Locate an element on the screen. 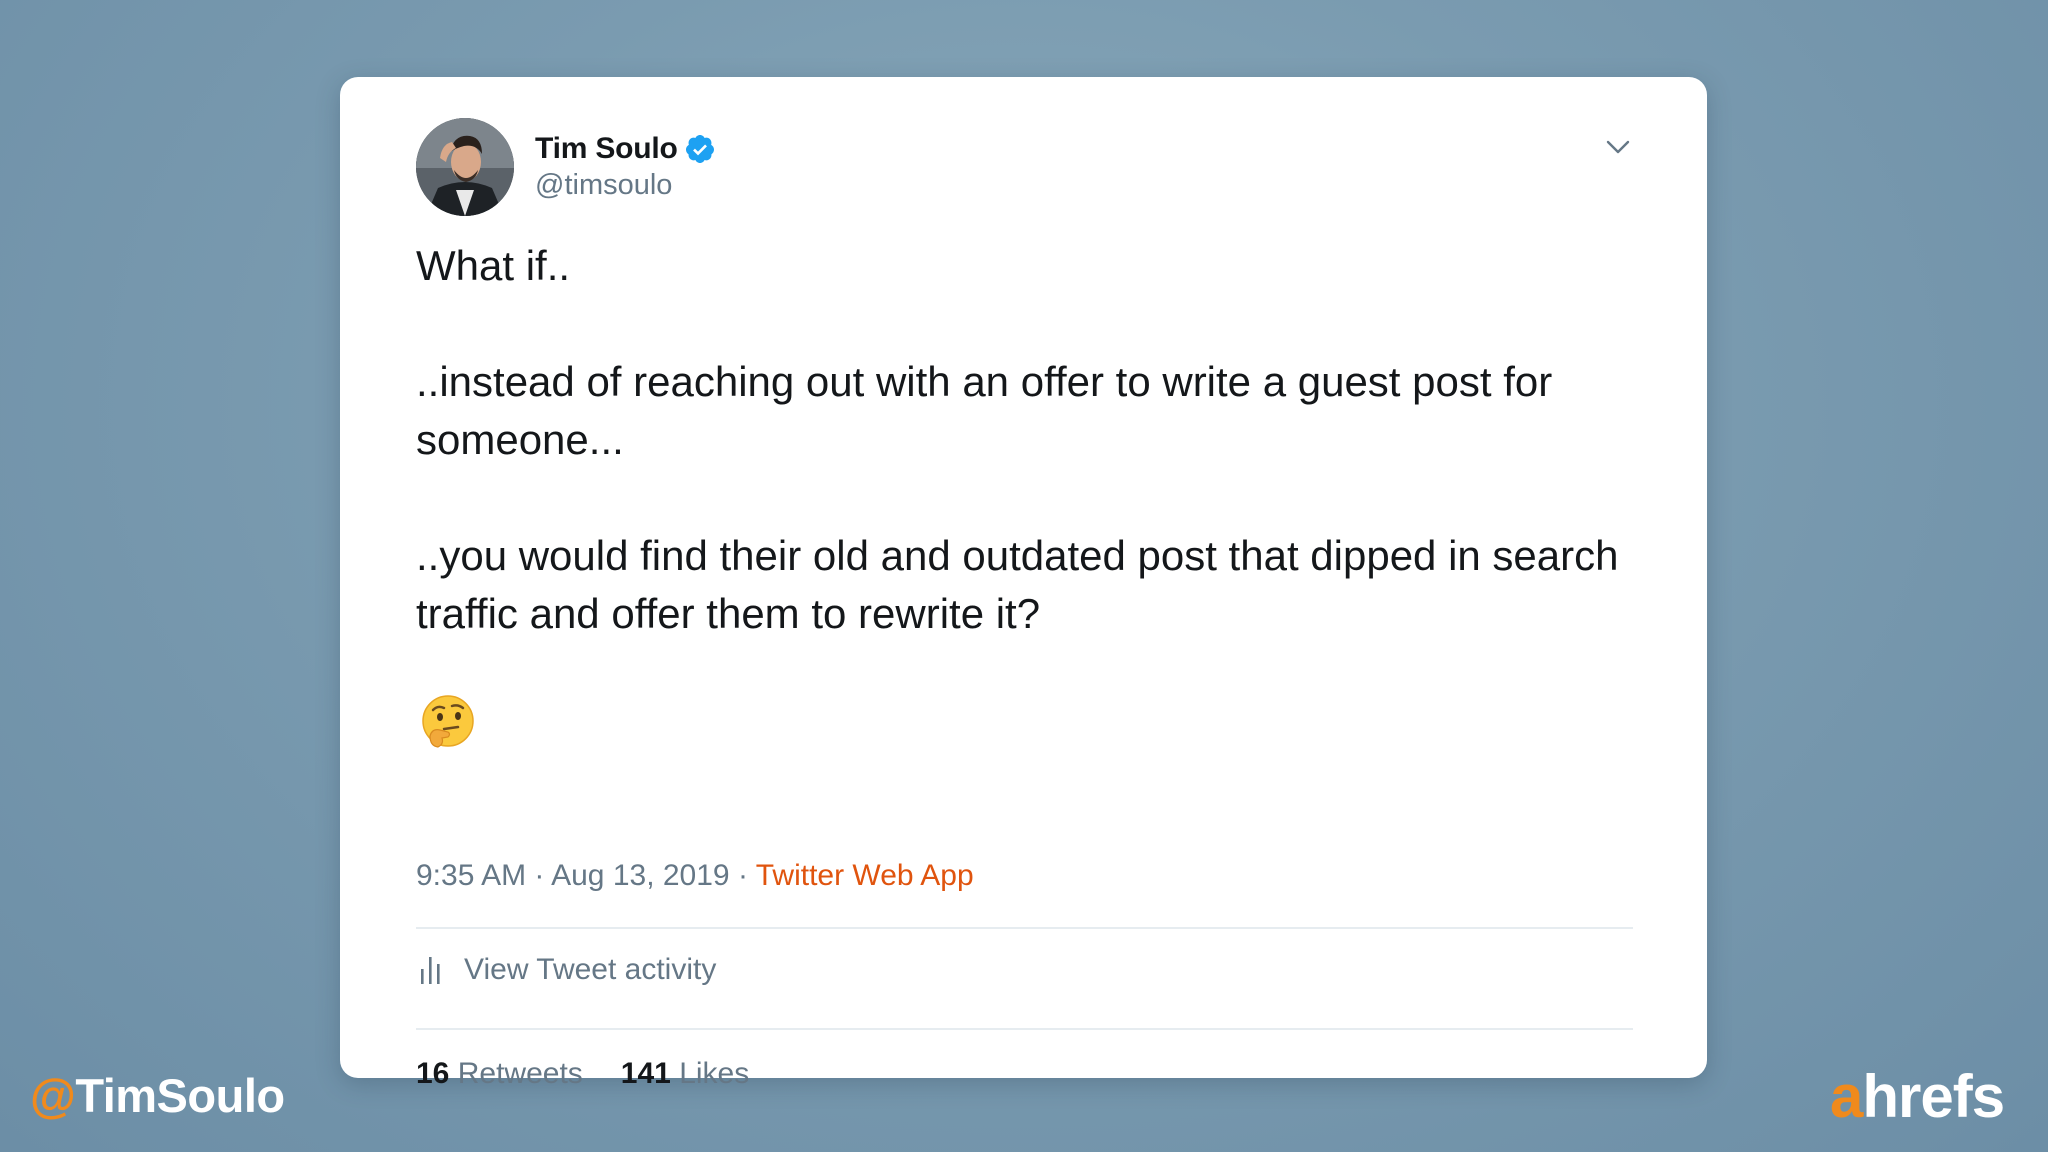 Image resolution: width=2048 pixels, height=1152 pixels. tweet-date: Aug 13, 2019 is located at coordinates (640, 875).